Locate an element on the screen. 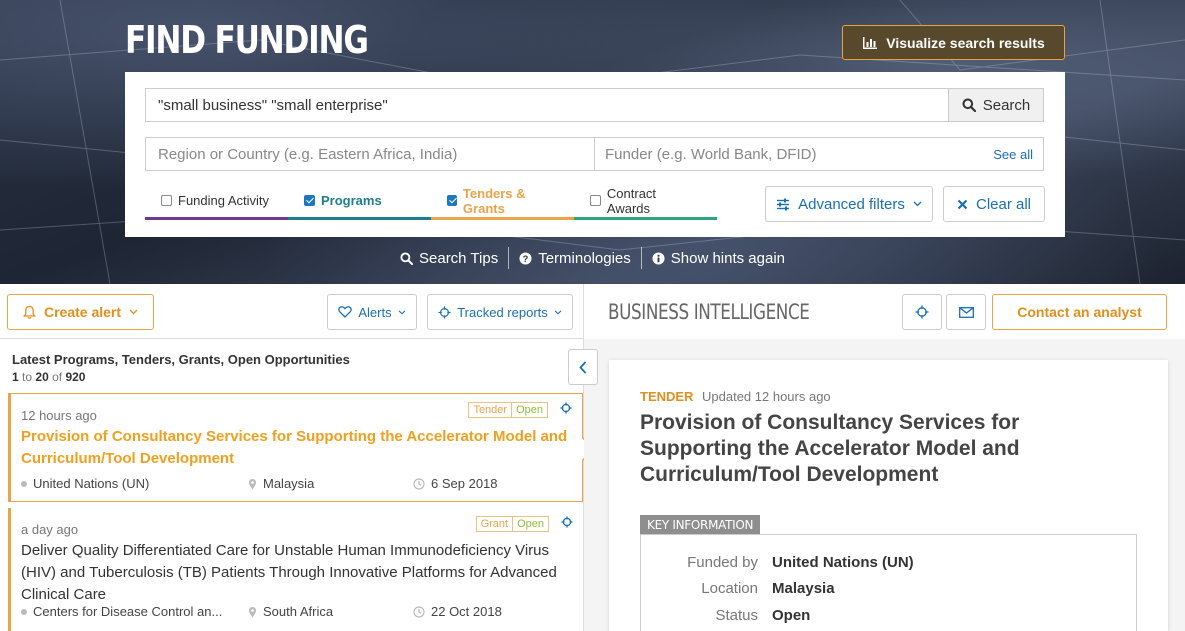 Image resolution: width=1185 pixels, height=631 pixels. search-query-text: "small business" "small enterprise" is located at coordinates (273, 105).